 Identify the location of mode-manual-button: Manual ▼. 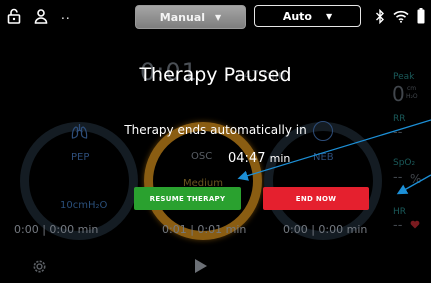
(190, 17).